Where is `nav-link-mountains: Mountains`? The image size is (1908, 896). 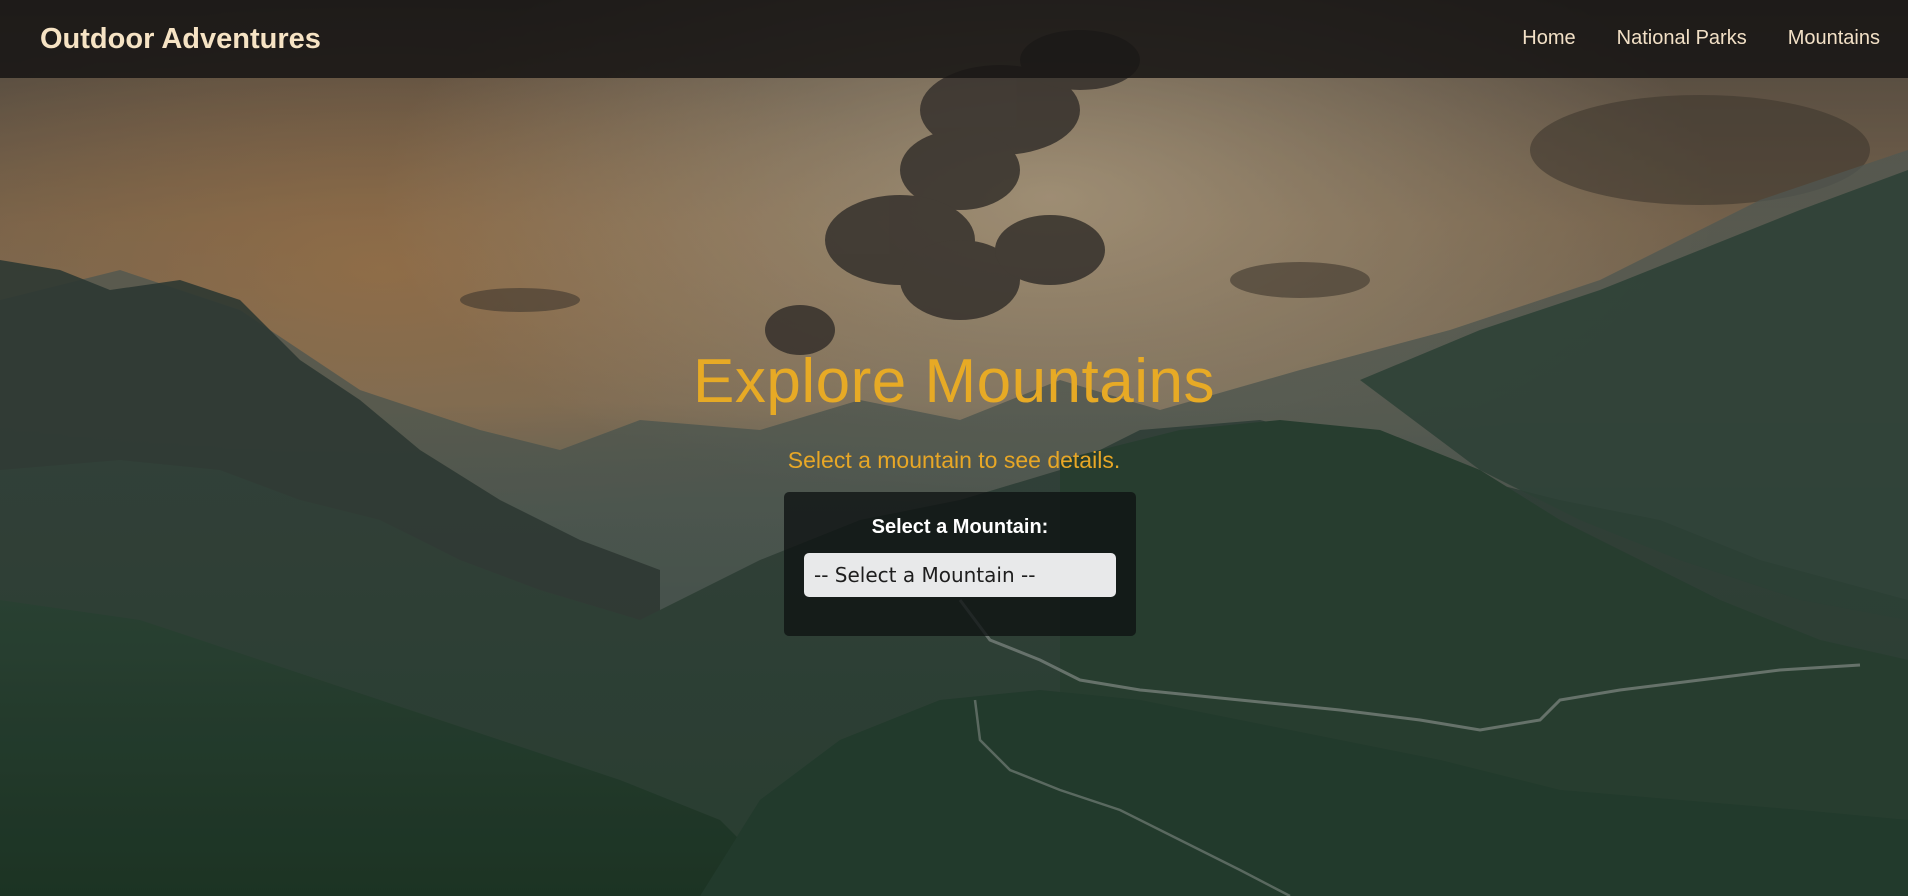 nav-link-mountains: Mountains is located at coordinates (1834, 38).